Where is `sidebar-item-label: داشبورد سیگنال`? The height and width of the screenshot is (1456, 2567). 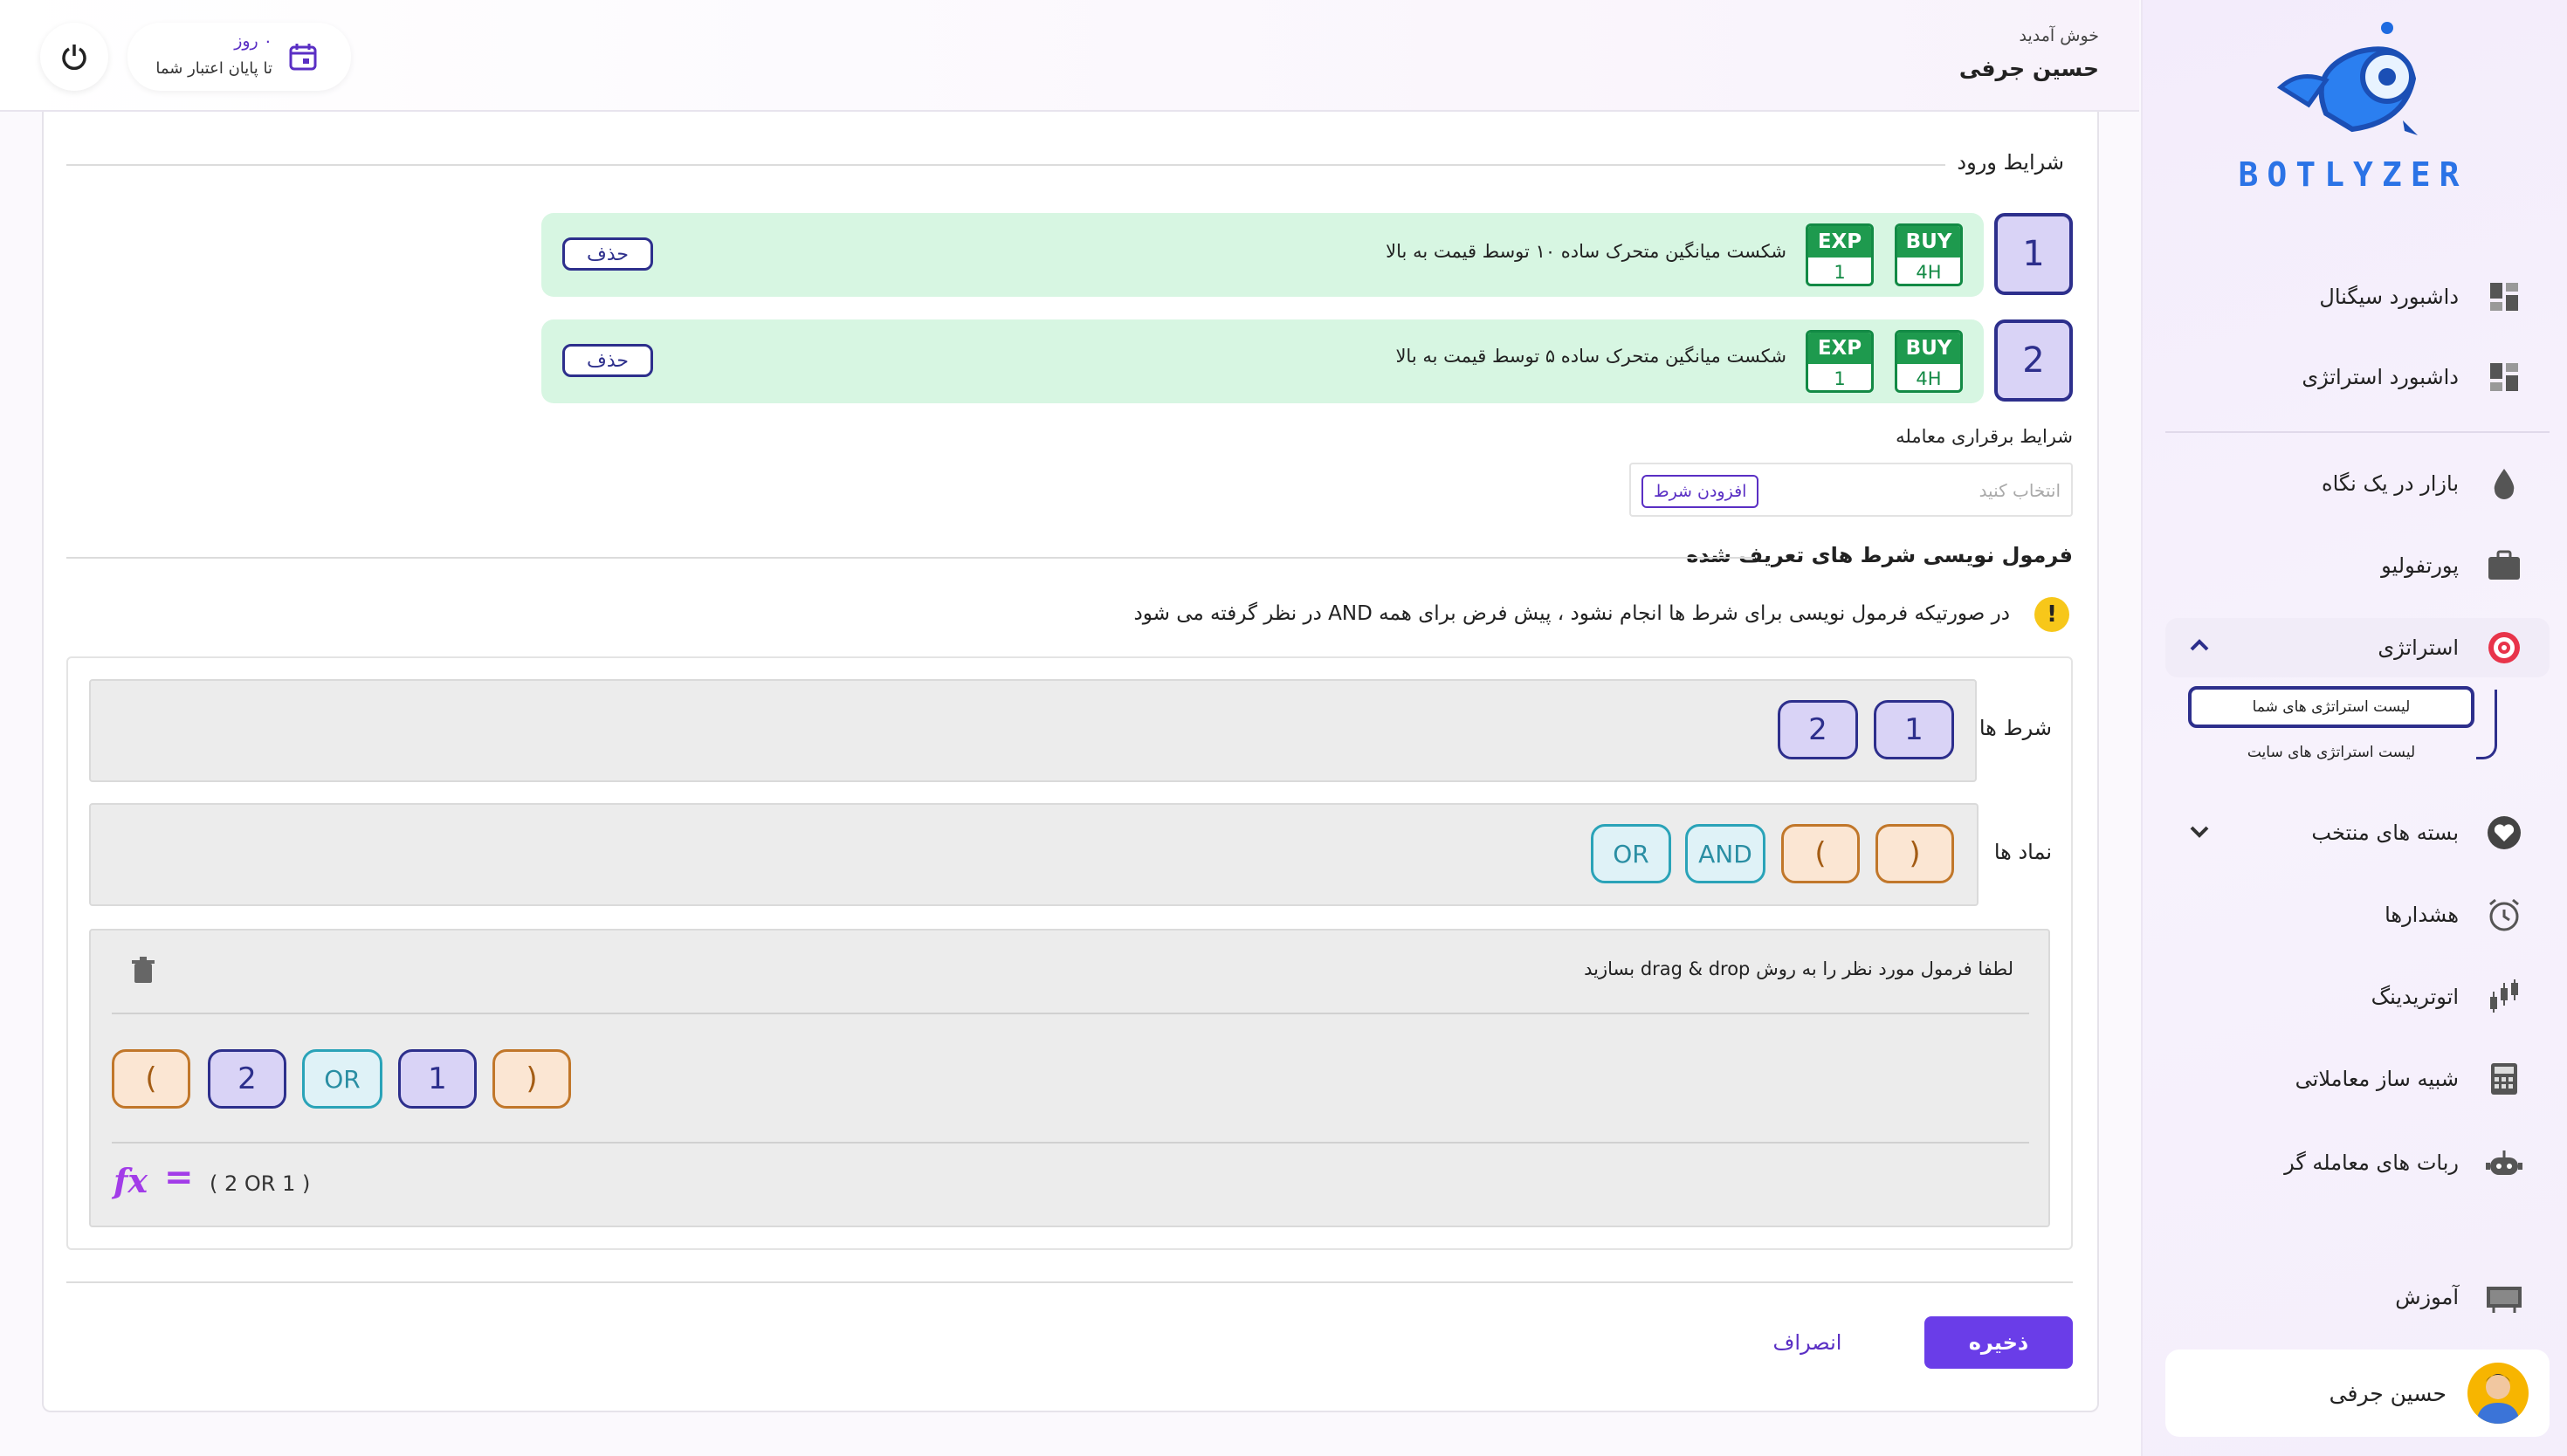
sidebar-item-label: داشبورد سیگنال is located at coordinates (2389, 297).